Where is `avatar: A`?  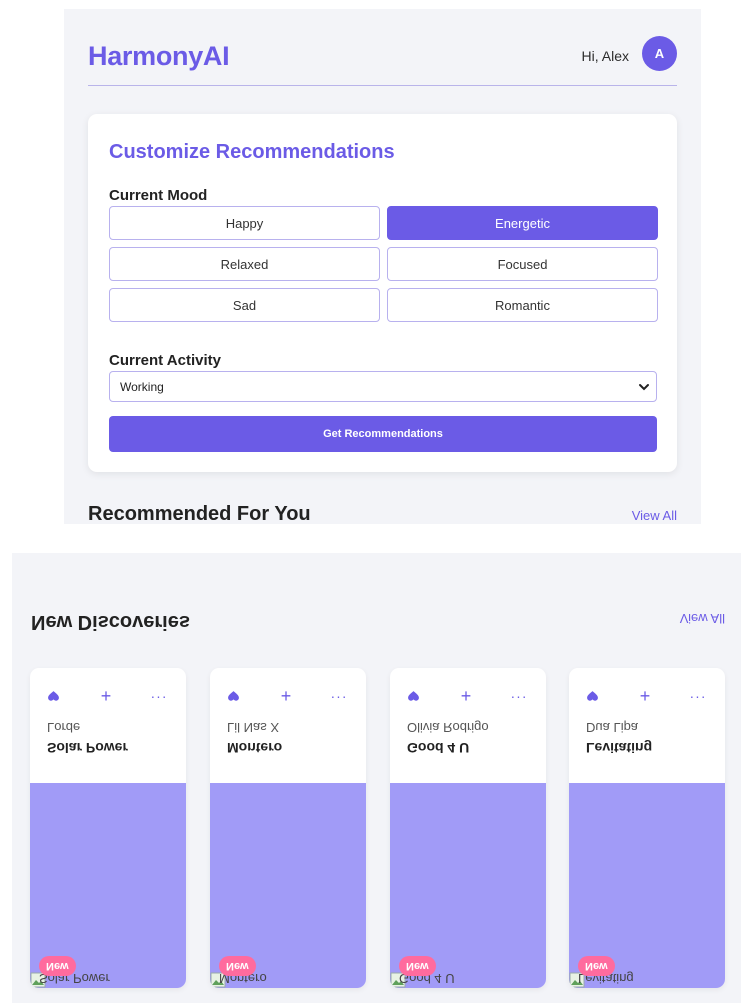
avatar: A is located at coordinates (659, 53).